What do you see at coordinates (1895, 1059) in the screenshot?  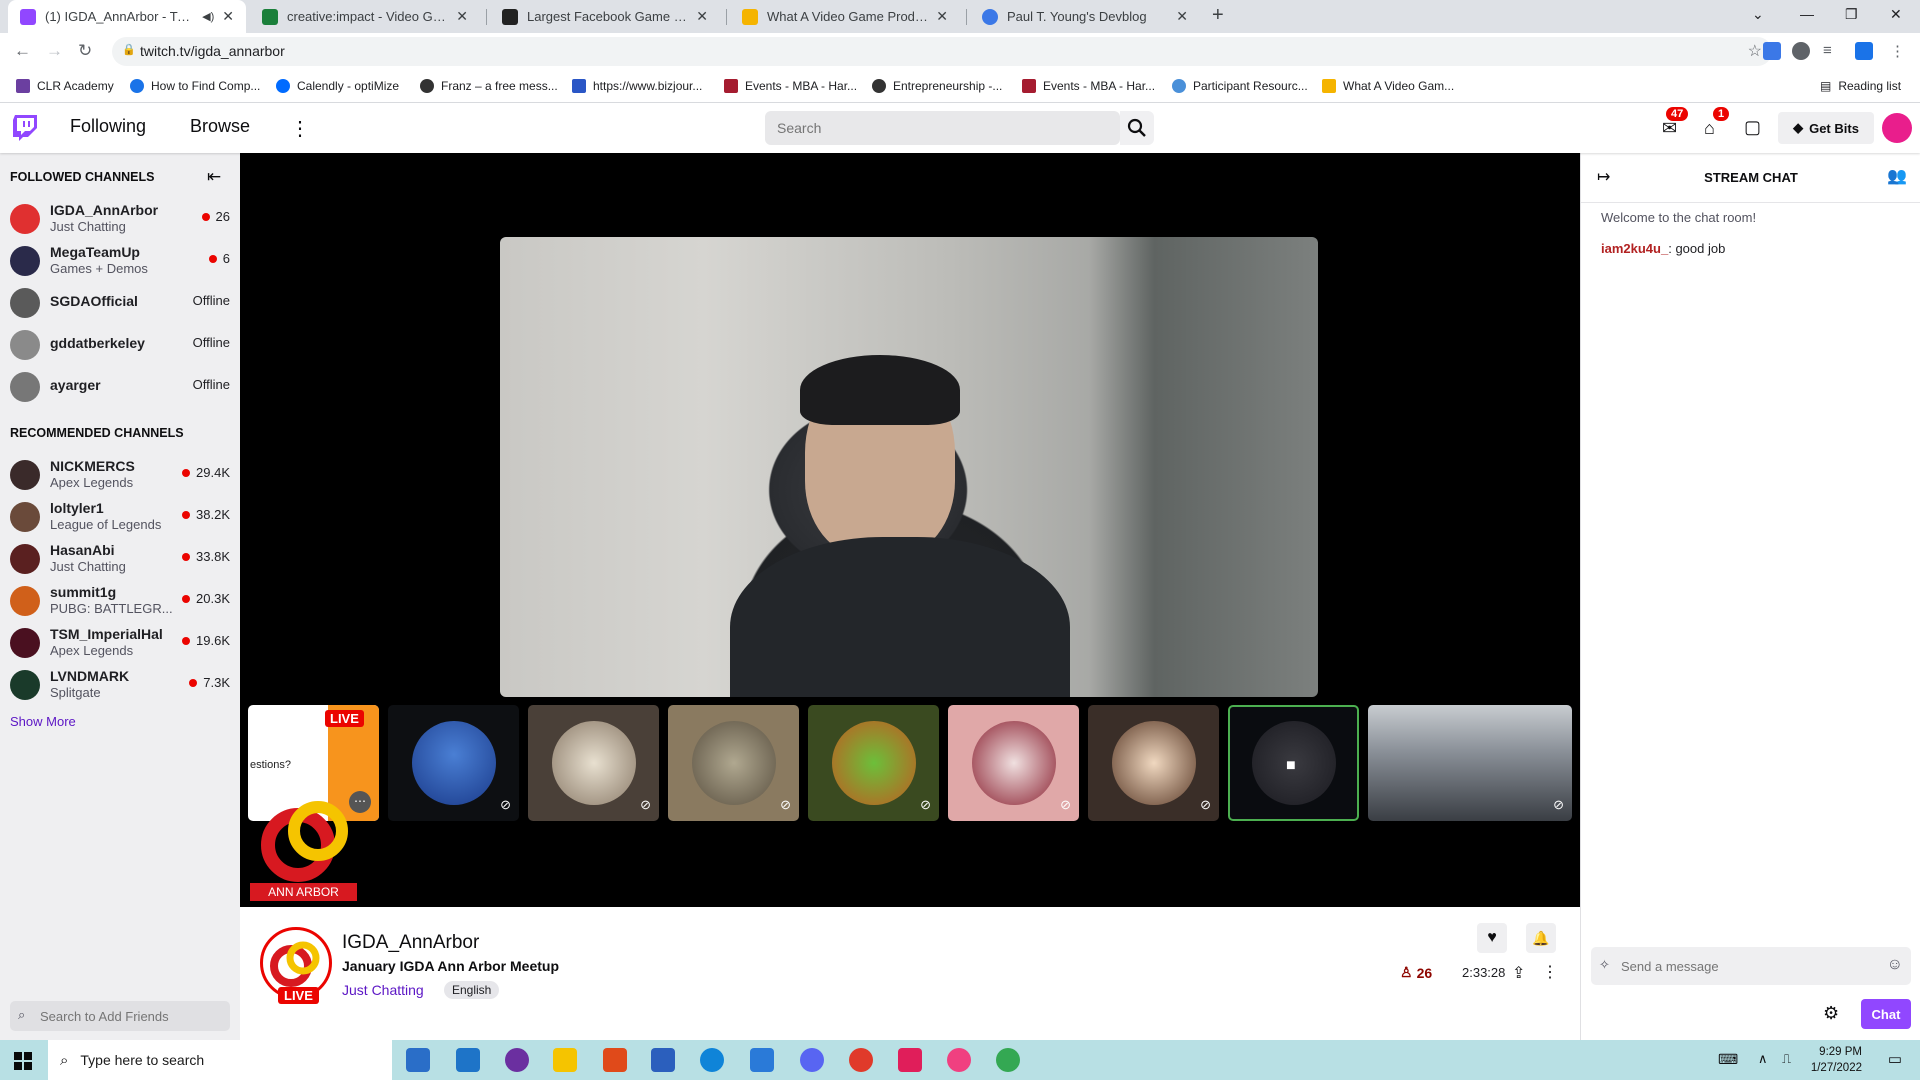 I see `notification-center-icon: ▭` at bounding box center [1895, 1059].